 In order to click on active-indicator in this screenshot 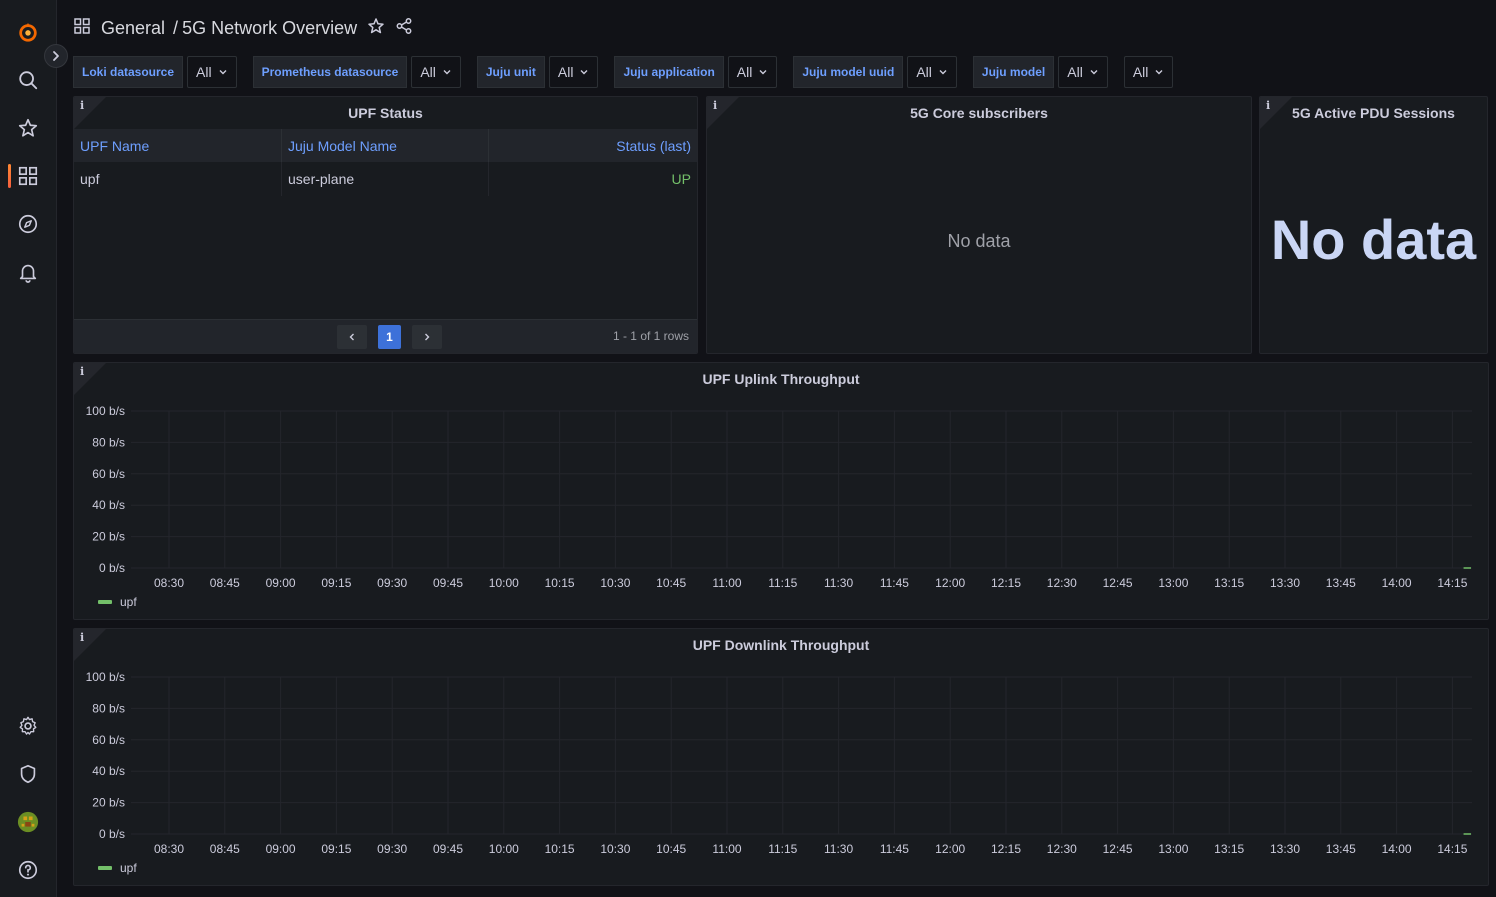, I will do `click(9, 176)`.